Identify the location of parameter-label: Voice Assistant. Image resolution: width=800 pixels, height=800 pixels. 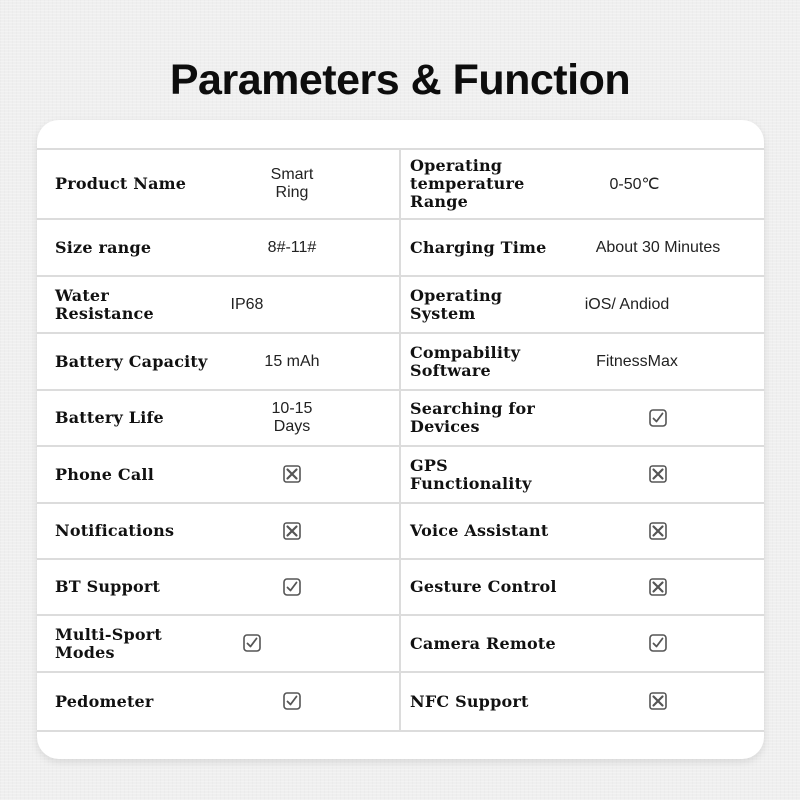
(479, 530).